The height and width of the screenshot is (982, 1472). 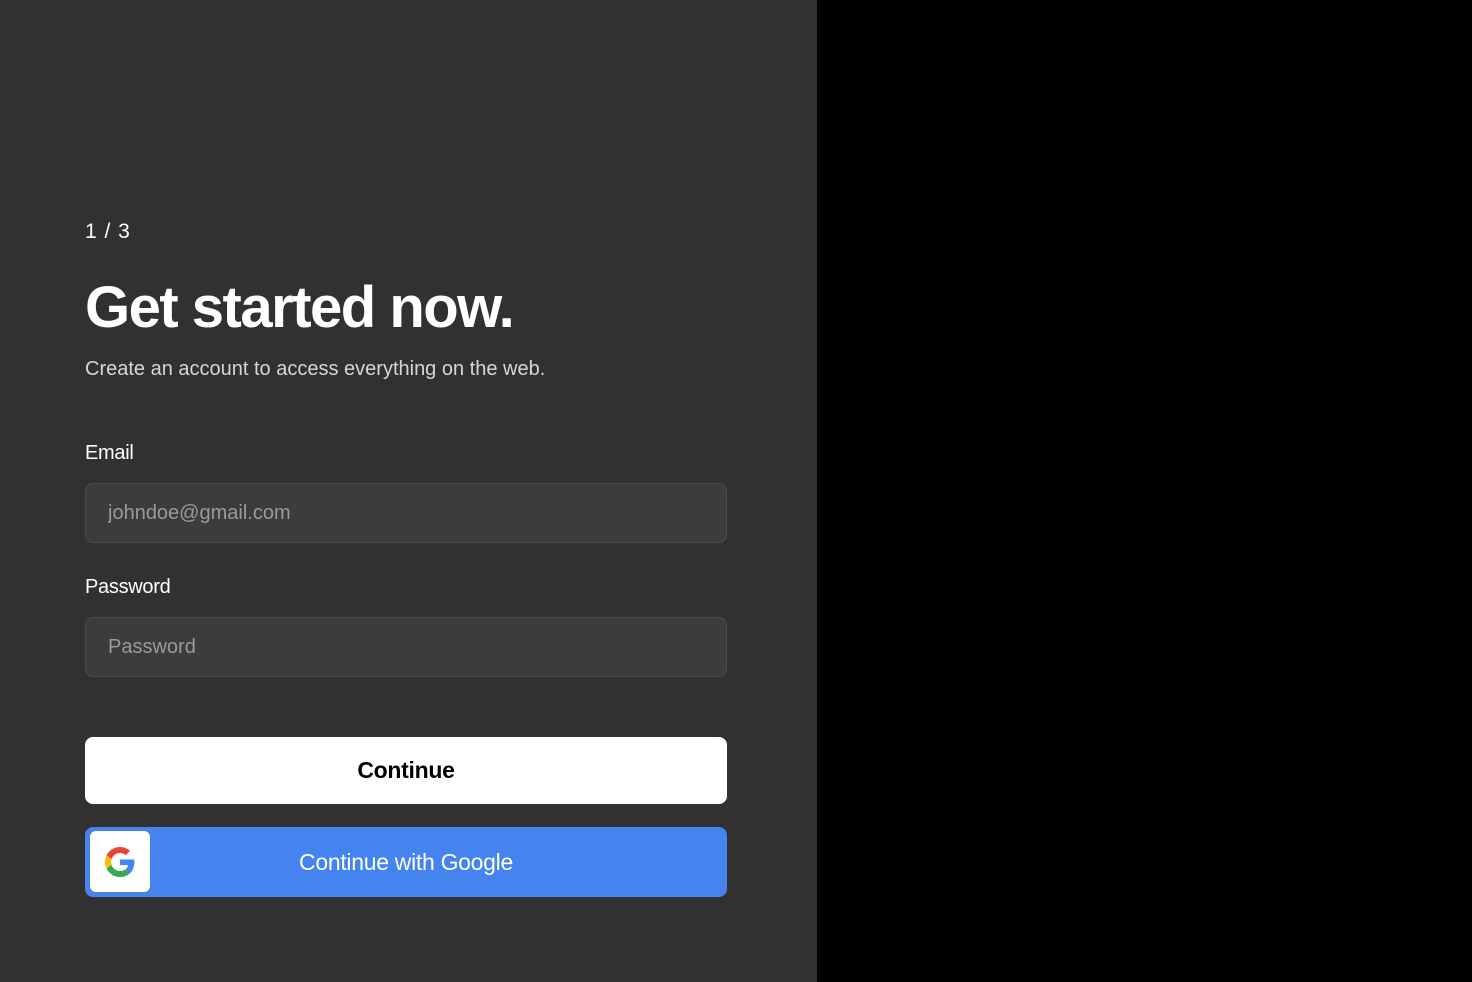 I want to click on continue-with-google-button: Continue with Google, so click(x=406, y=862).